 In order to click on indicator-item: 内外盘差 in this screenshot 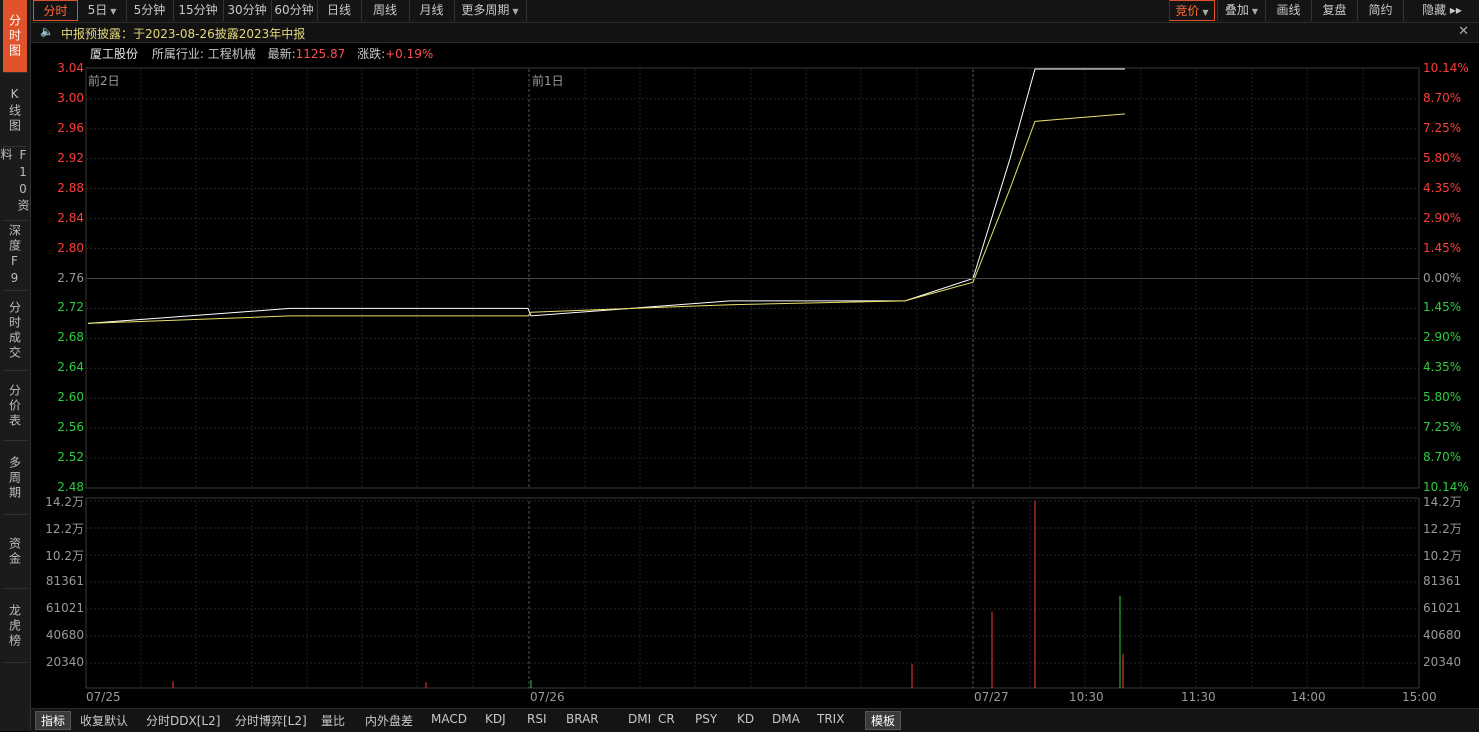, I will do `click(389, 720)`.